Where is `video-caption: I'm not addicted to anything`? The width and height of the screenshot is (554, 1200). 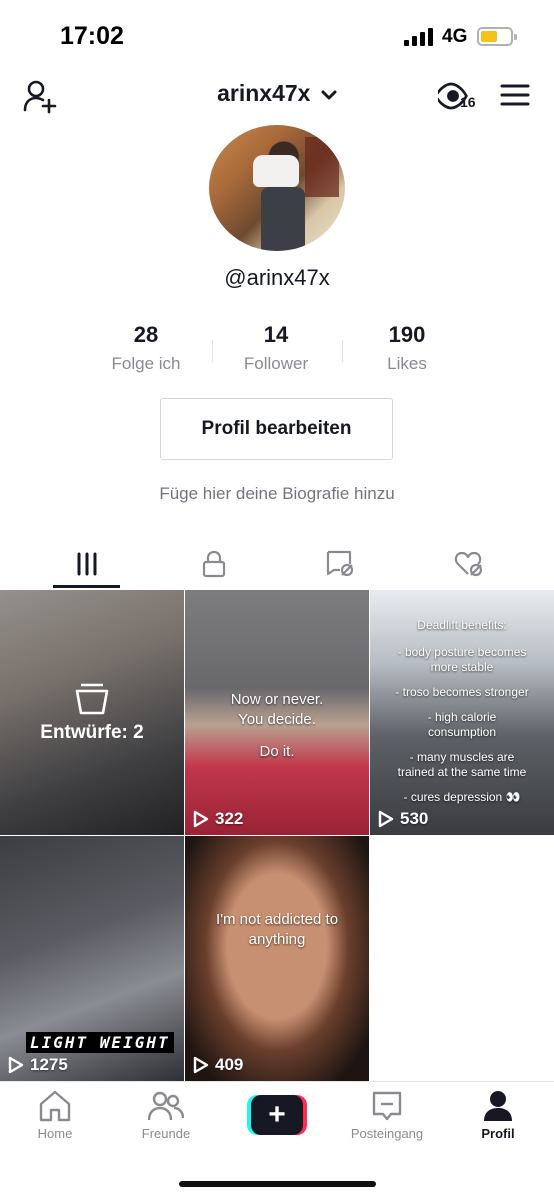
video-caption: I'm not addicted to anything is located at coordinates (277, 930).